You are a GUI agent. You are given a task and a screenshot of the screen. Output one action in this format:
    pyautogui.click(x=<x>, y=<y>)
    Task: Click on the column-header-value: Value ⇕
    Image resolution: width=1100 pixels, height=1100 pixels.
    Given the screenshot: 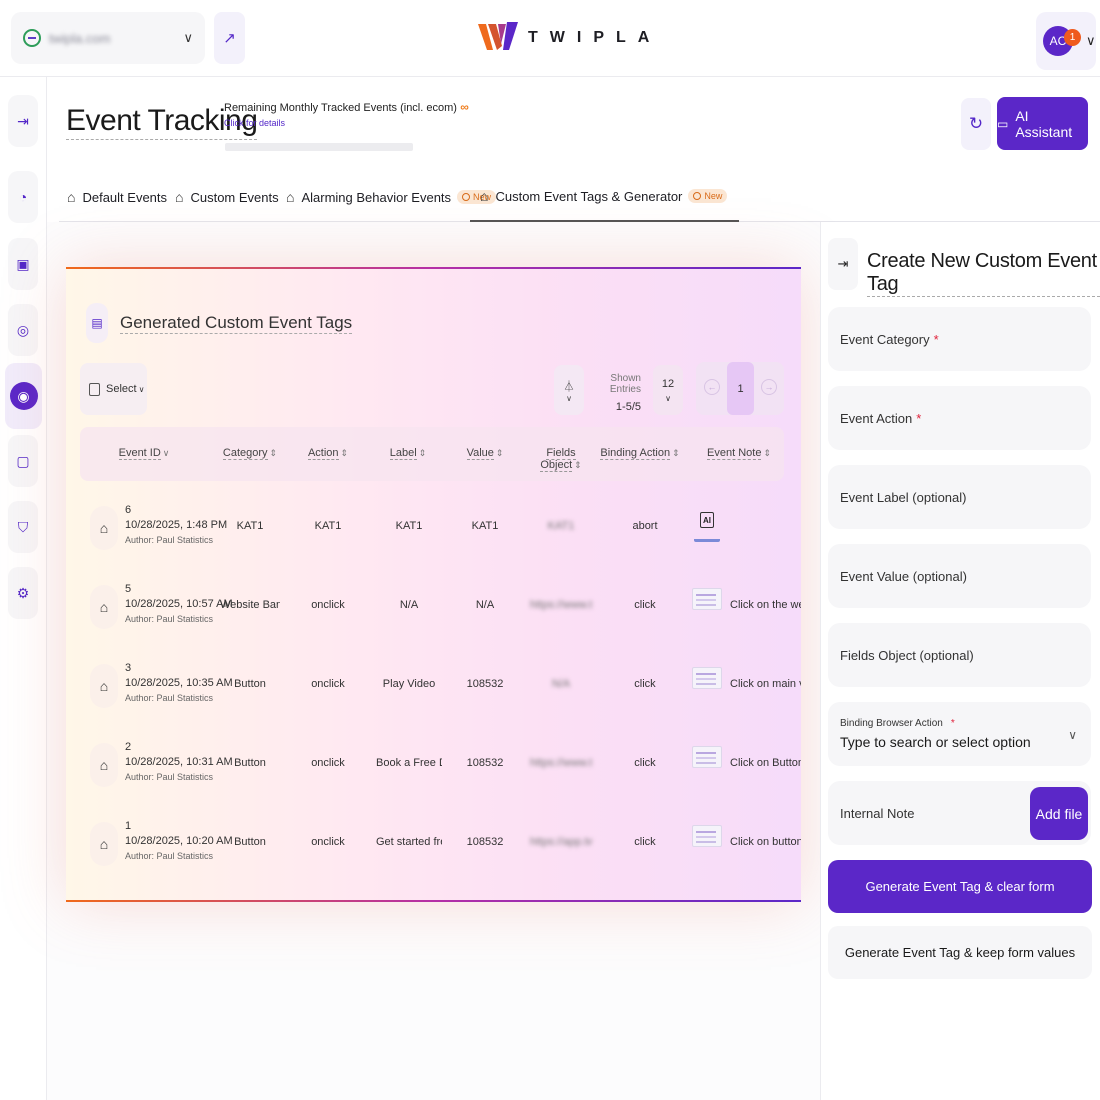 What is the action you would take?
    pyautogui.click(x=485, y=453)
    